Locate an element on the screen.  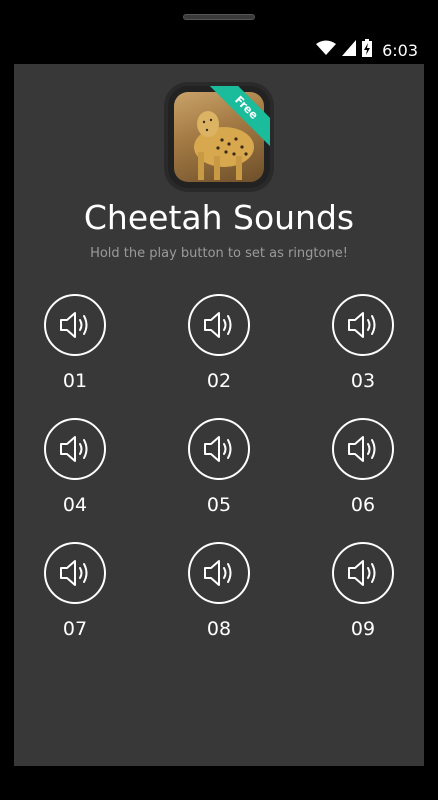
sound-item-01: 01 is located at coordinates (75, 343).